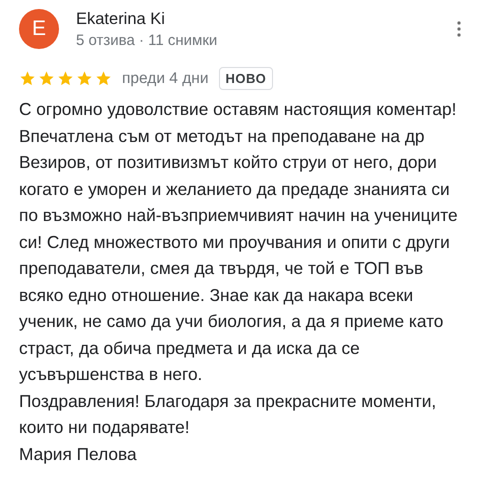 This screenshot has width=477, height=503. I want to click on review-text: Поздравления! Благодаря за прекрасните моменти, които ни подарявате!, so click(228, 414).